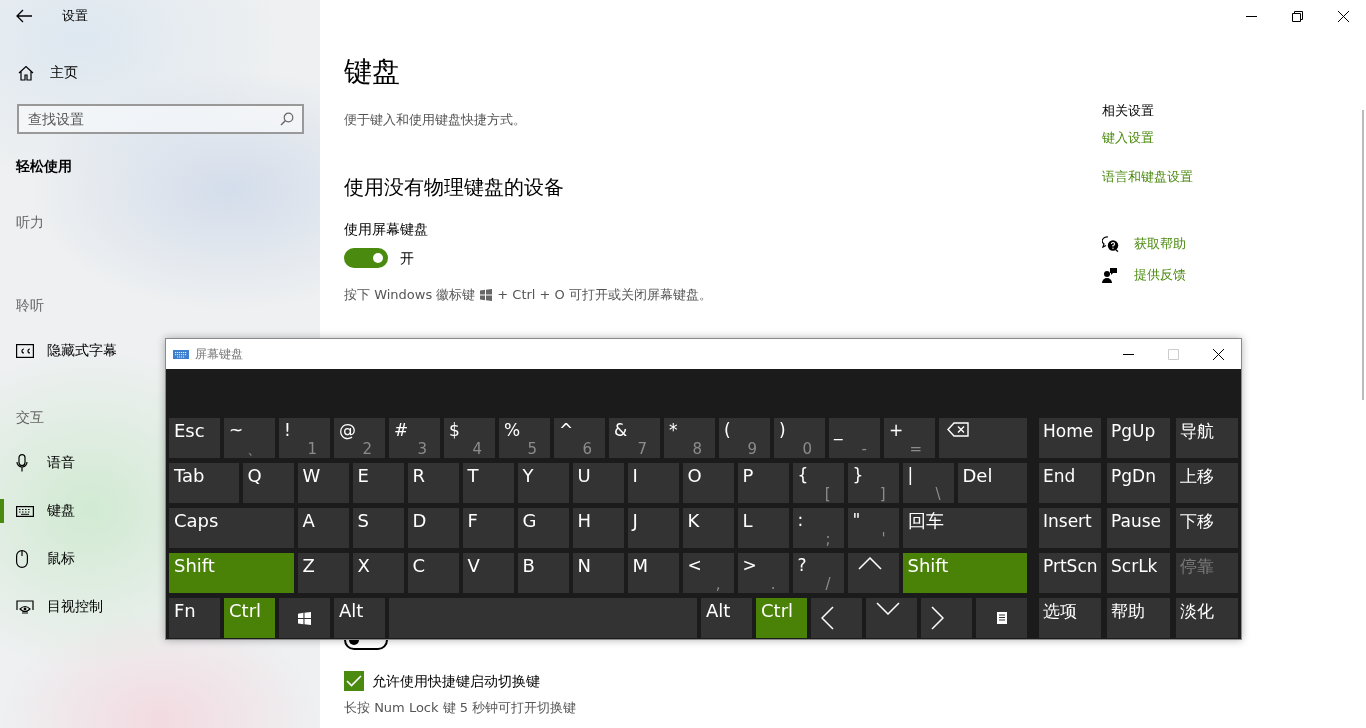 This screenshot has height=728, width=1366. Describe the element at coordinates (1070, 483) in the screenshot. I see `key: End` at that location.